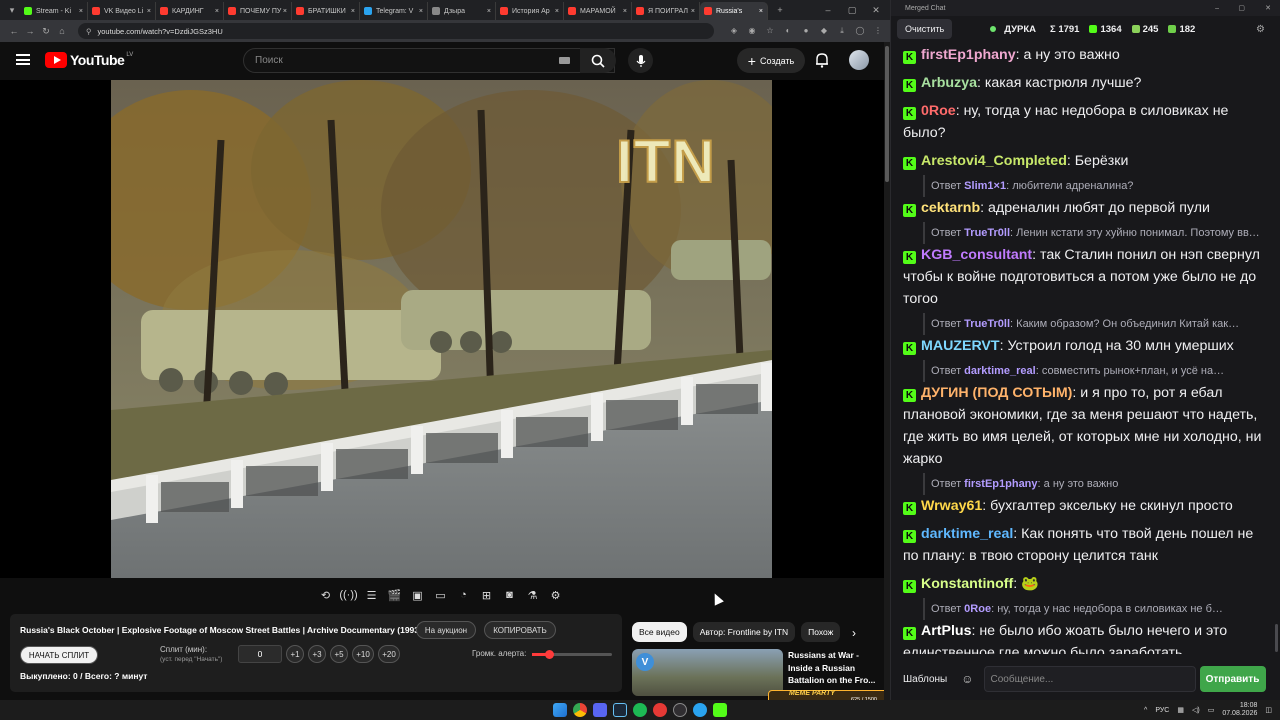  Describe the element at coordinates (520, 630) in the screenshot. I see `copy-button: КОПИРОВАТЬ` at that location.